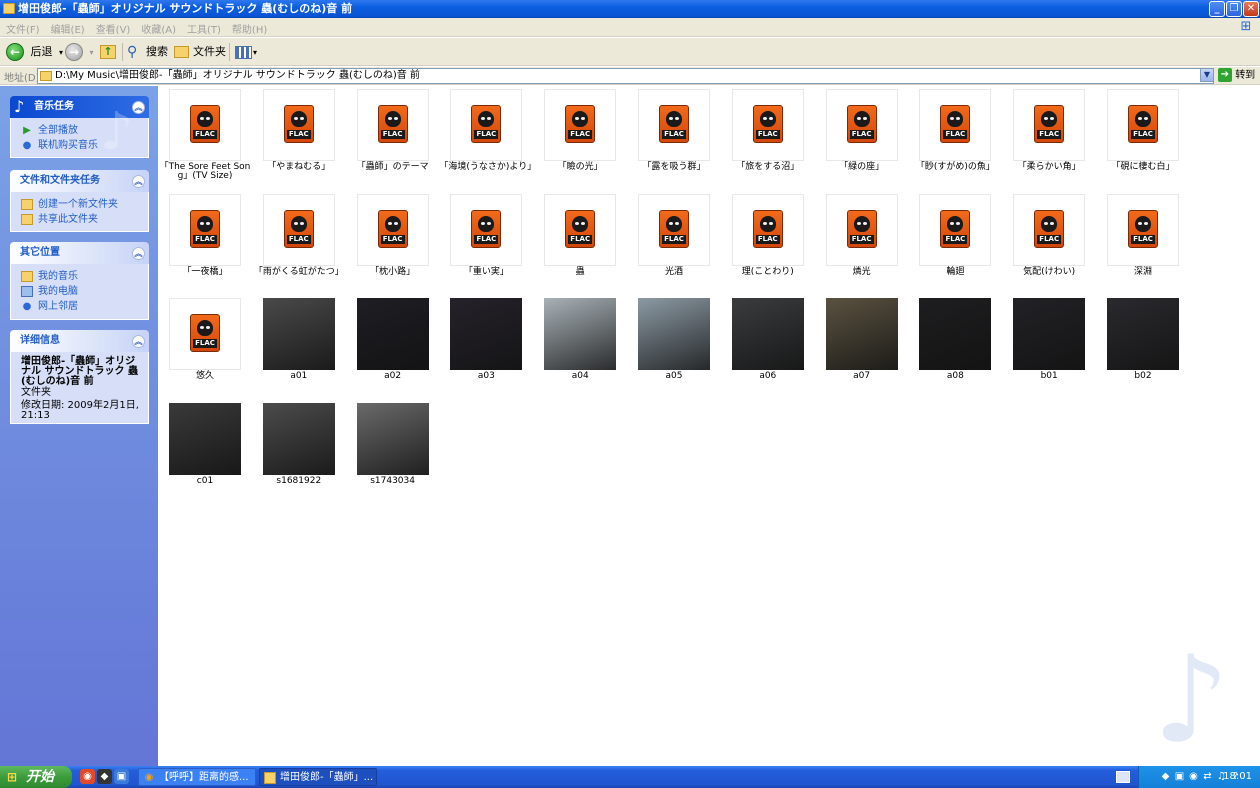 The height and width of the screenshot is (788, 1260). Describe the element at coordinates (955, 140) in the screenshot. I see `flac-file-item: FLAC 「眇(すがめ)の魚」` at that location.